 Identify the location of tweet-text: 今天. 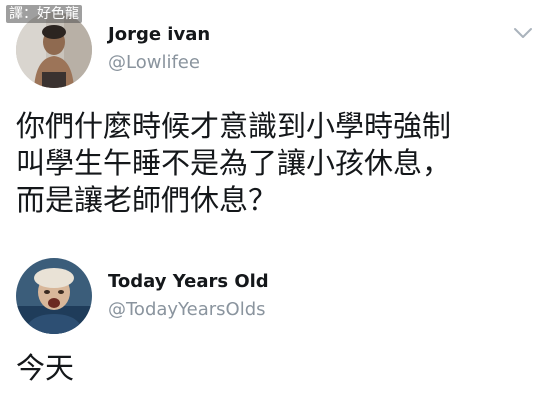
(280, 368).